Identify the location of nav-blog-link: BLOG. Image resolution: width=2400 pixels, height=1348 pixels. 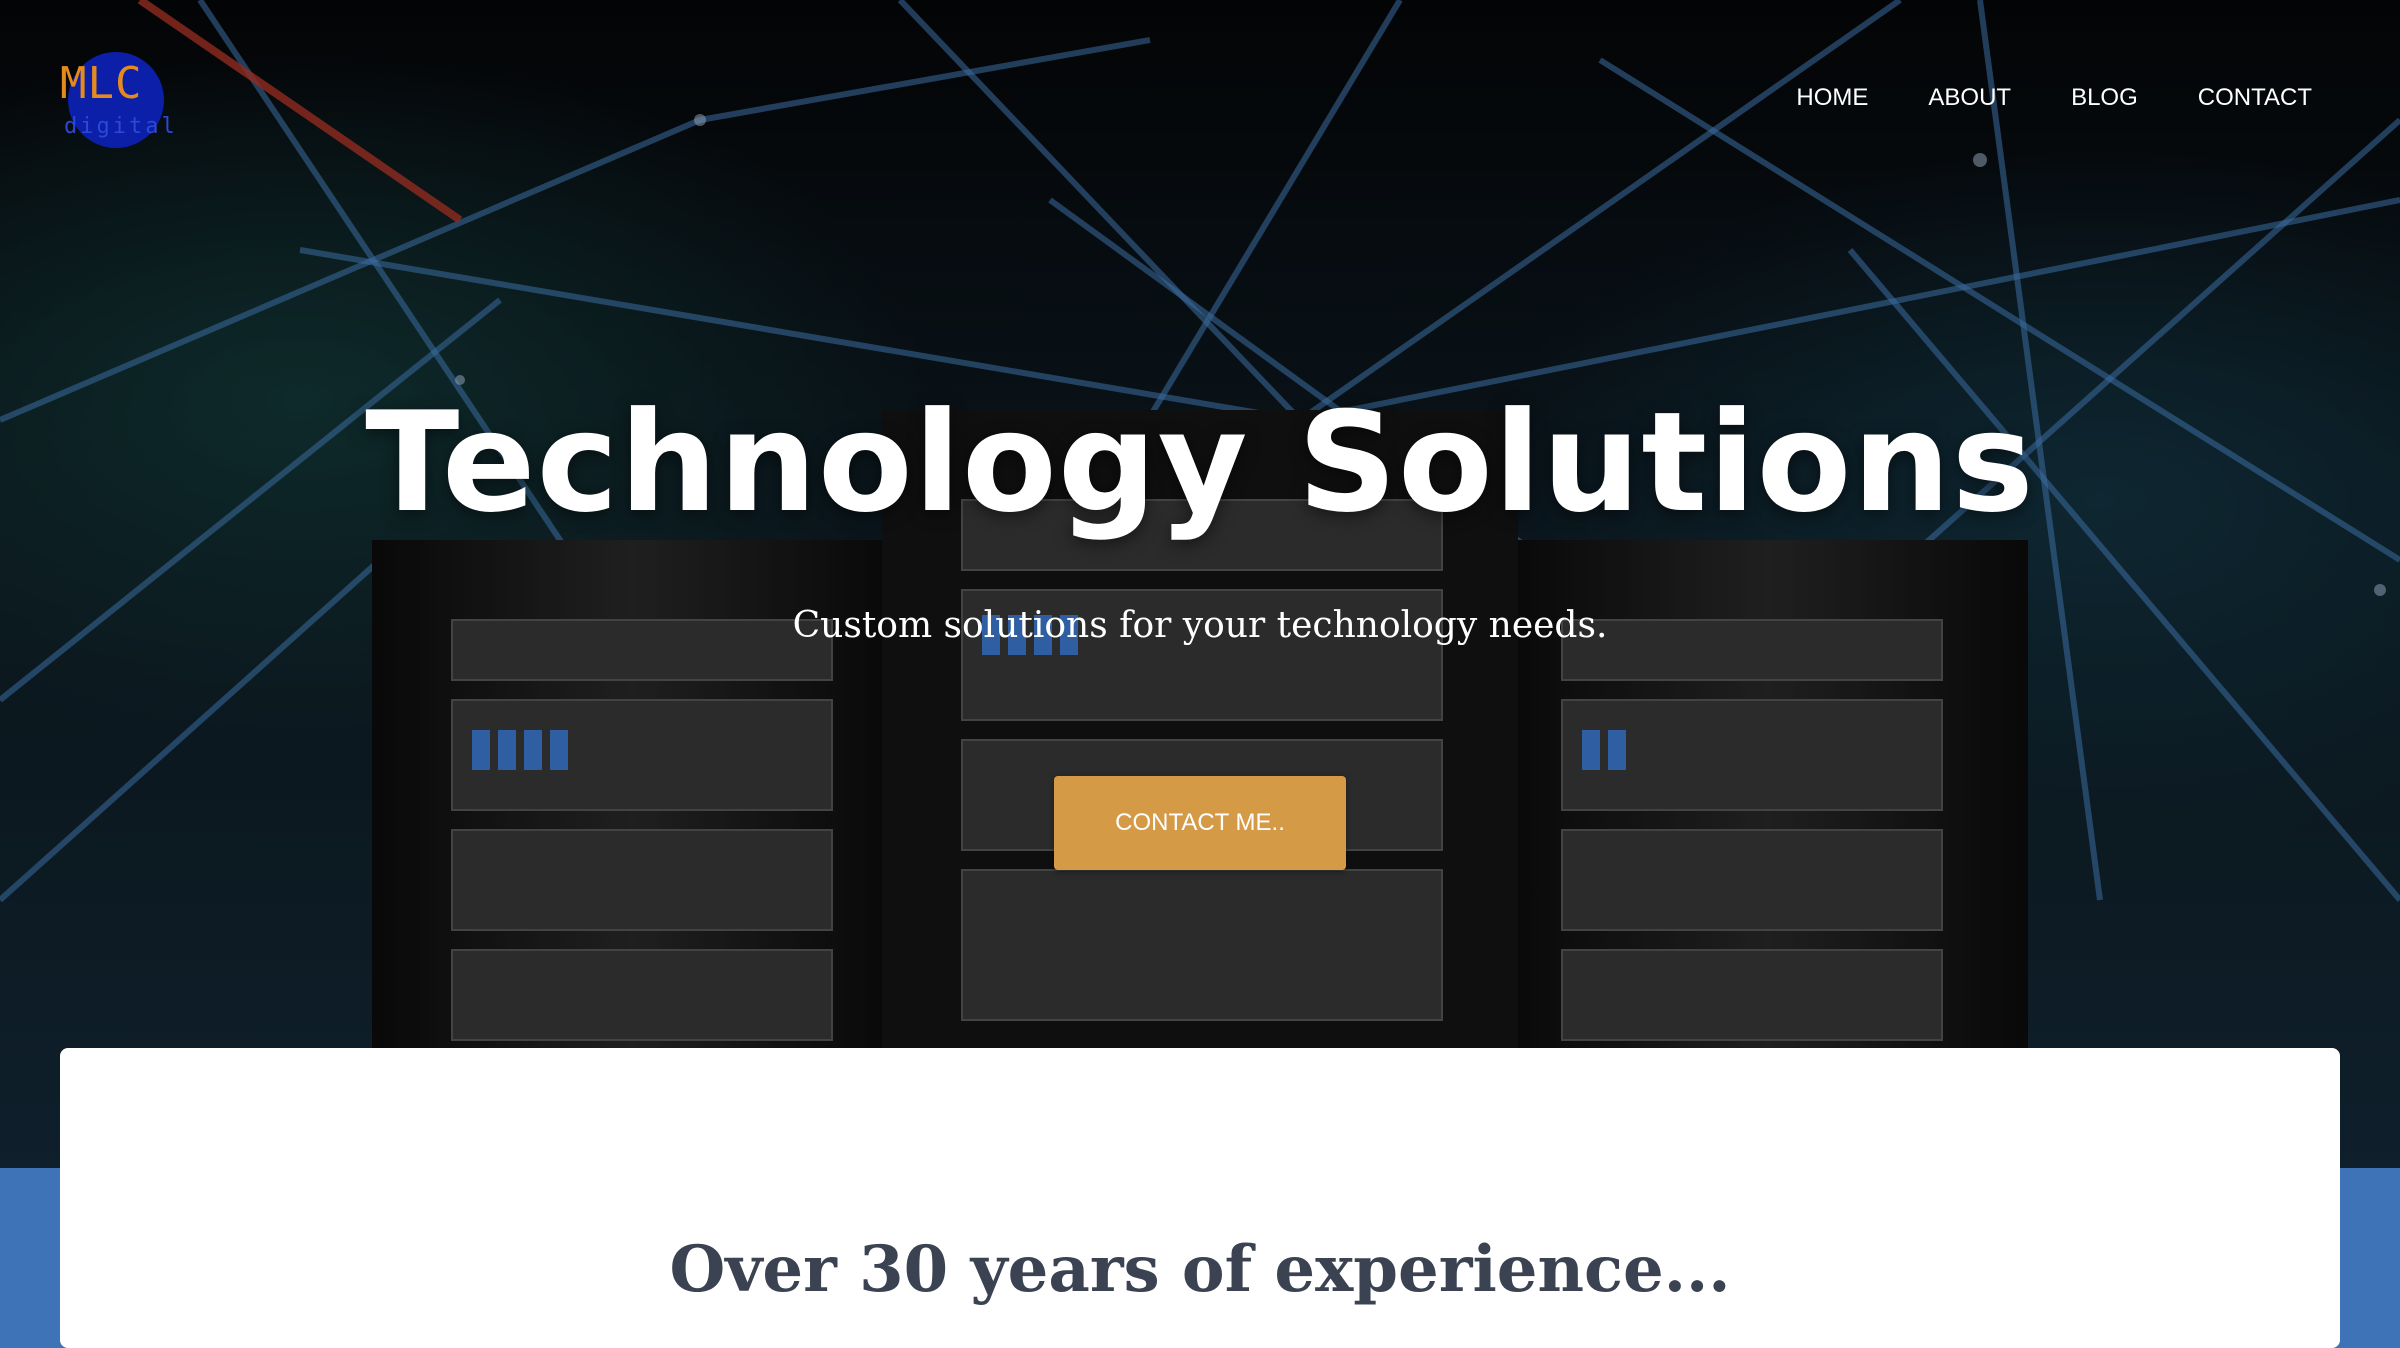
(2104, 98).